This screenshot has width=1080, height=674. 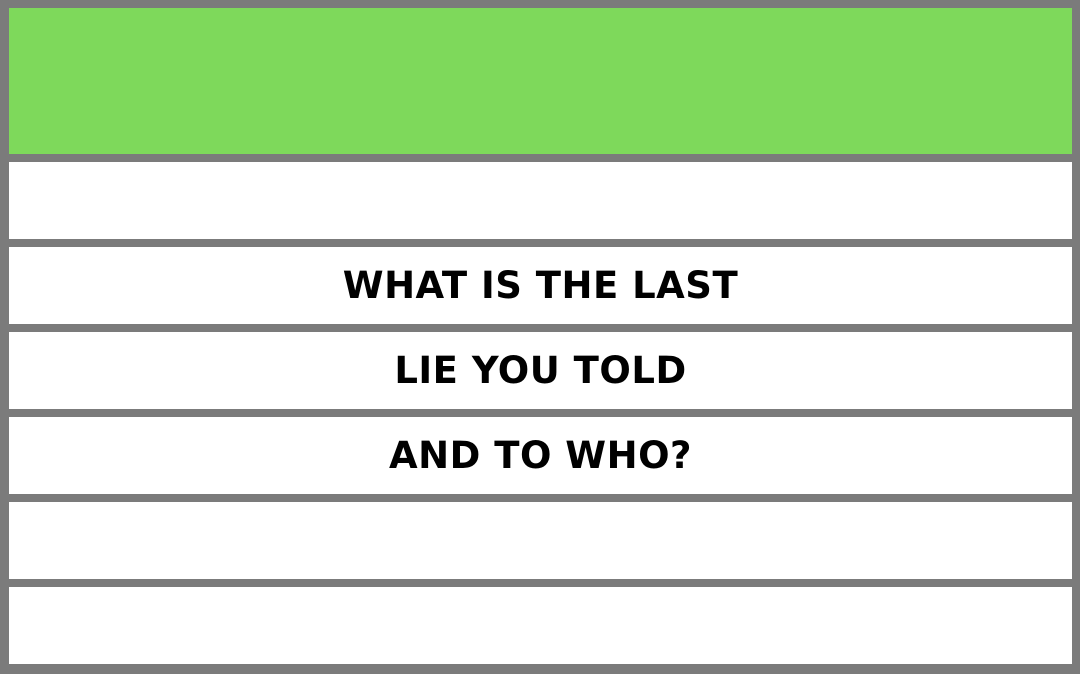 I want to click on question-row-1: WHAT IS THE LAST, so click(x=540, y=285).